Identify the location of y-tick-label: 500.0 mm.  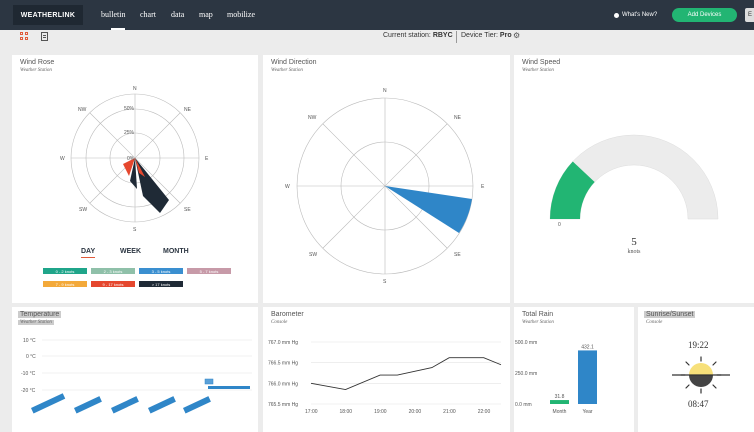
(526, 343).